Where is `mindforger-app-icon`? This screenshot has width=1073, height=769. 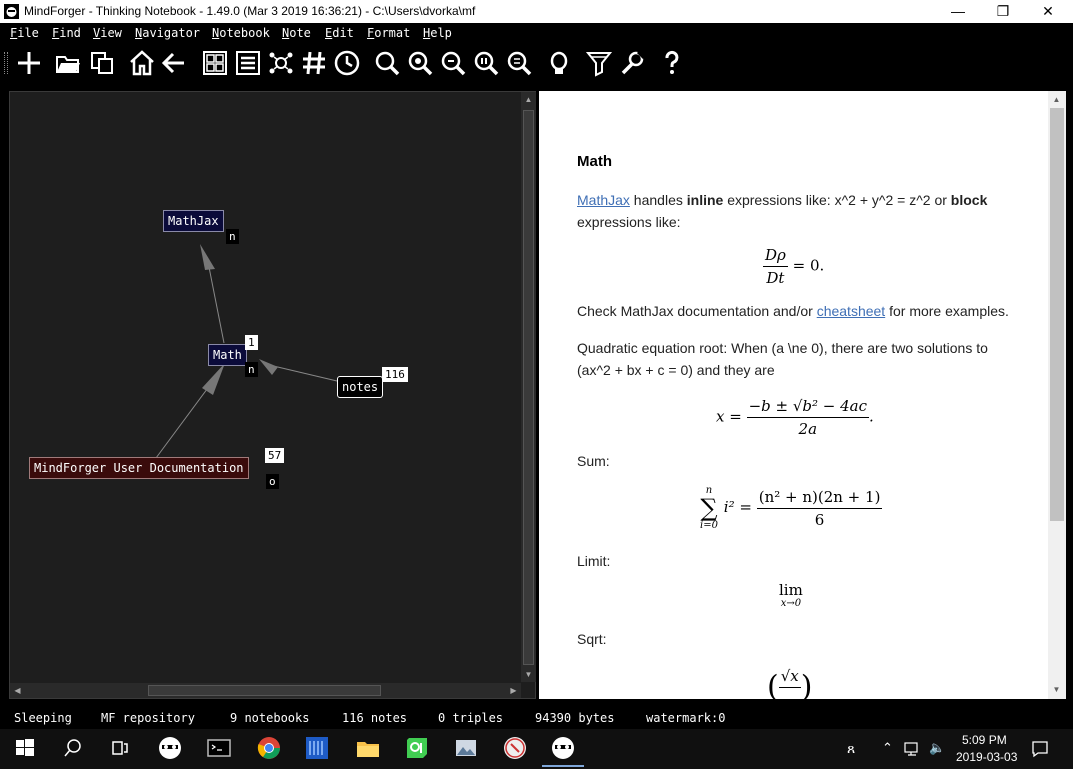 mindforger-app-icon is located at coordinates (11, 11).